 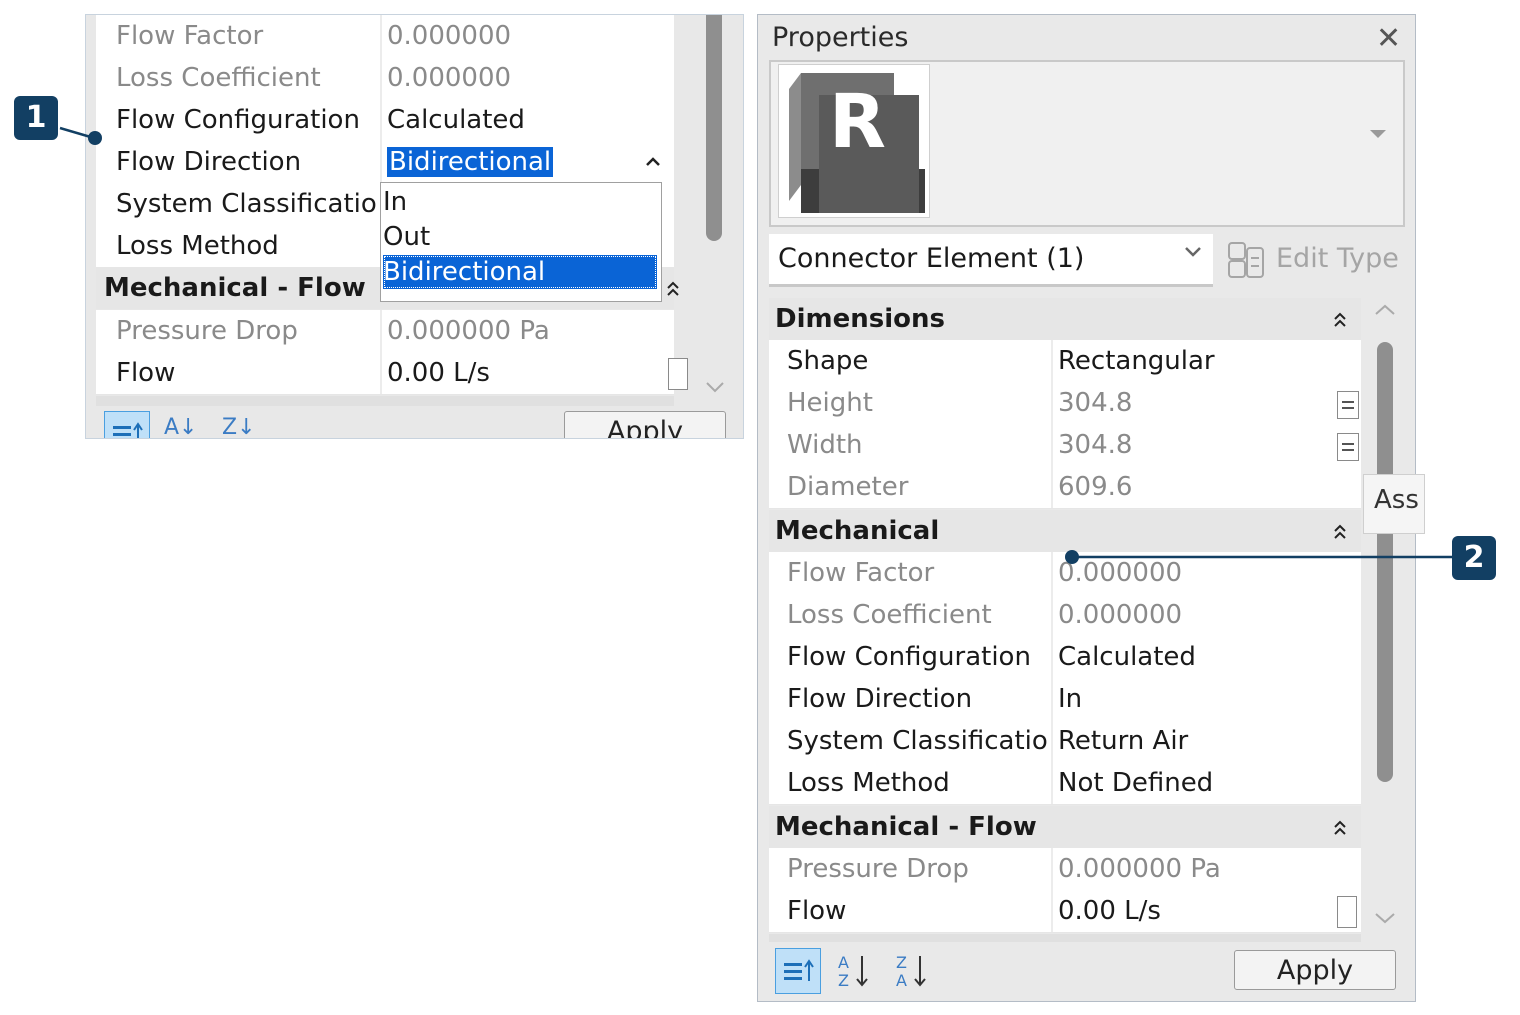 What do you see at coordinates (36, 118) in the screenshot?
I see `callout-badge-1: 1` at bounding box center [36, 118].